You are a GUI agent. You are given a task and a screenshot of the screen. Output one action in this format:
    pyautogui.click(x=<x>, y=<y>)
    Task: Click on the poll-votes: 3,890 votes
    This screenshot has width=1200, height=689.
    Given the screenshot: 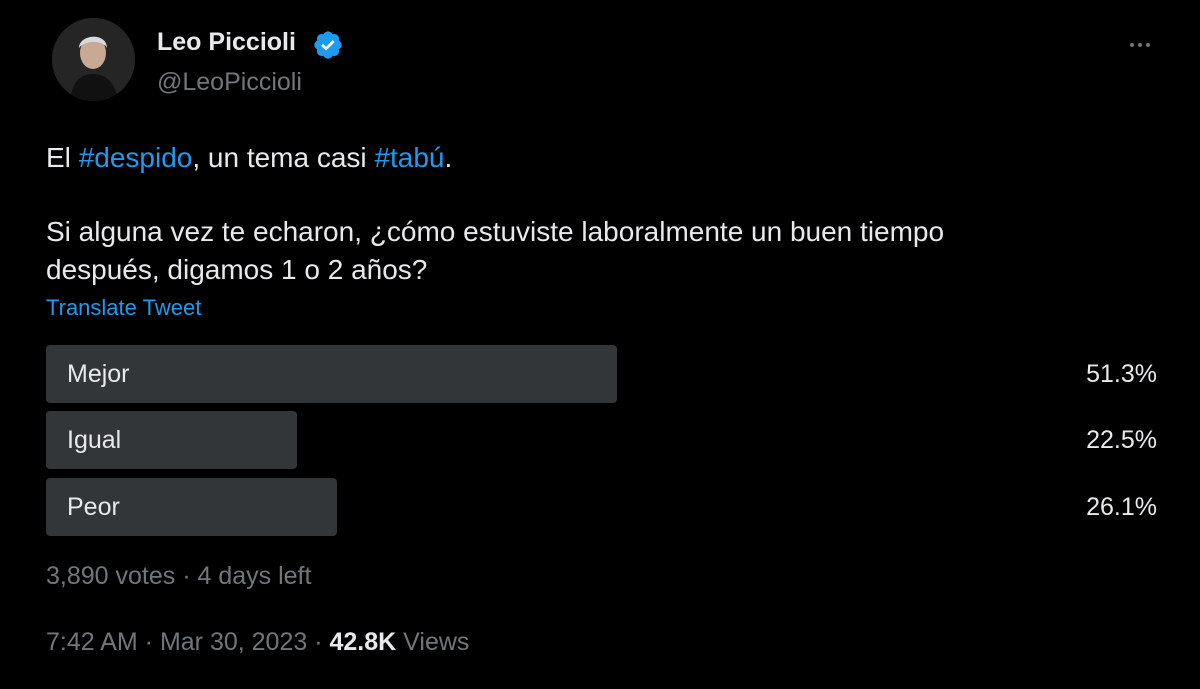 What is the action you would take?
    pyautogui.click(x=111, y=576)
    